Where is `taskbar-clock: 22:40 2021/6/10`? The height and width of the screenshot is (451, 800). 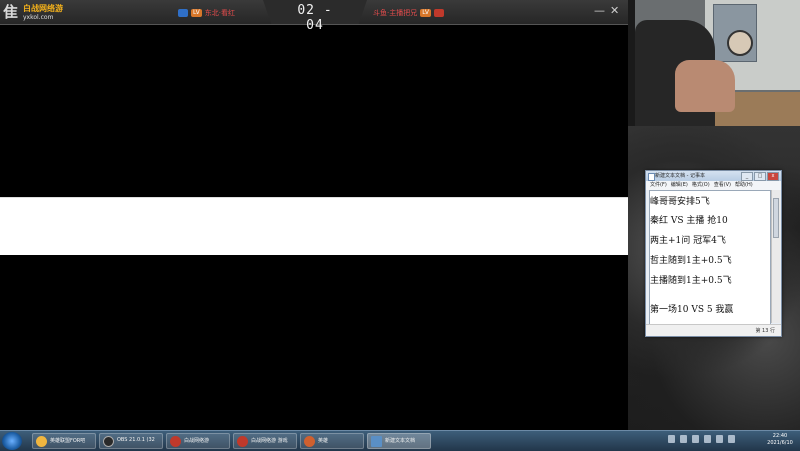
taskbar-clock: 22:40 2021/6/10 is located at coordinates (780, 440).